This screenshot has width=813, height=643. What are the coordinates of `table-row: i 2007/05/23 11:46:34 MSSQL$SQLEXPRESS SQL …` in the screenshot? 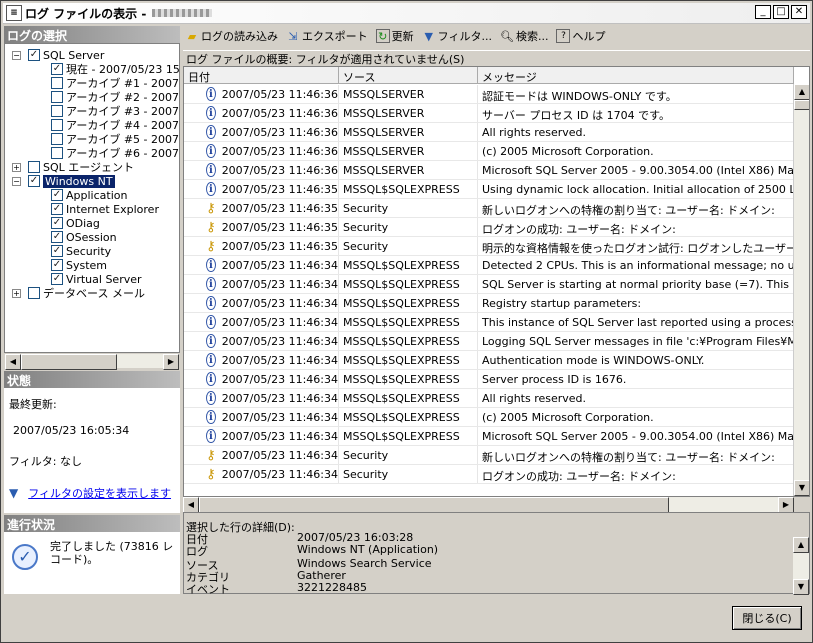 It's located at (489, 284).